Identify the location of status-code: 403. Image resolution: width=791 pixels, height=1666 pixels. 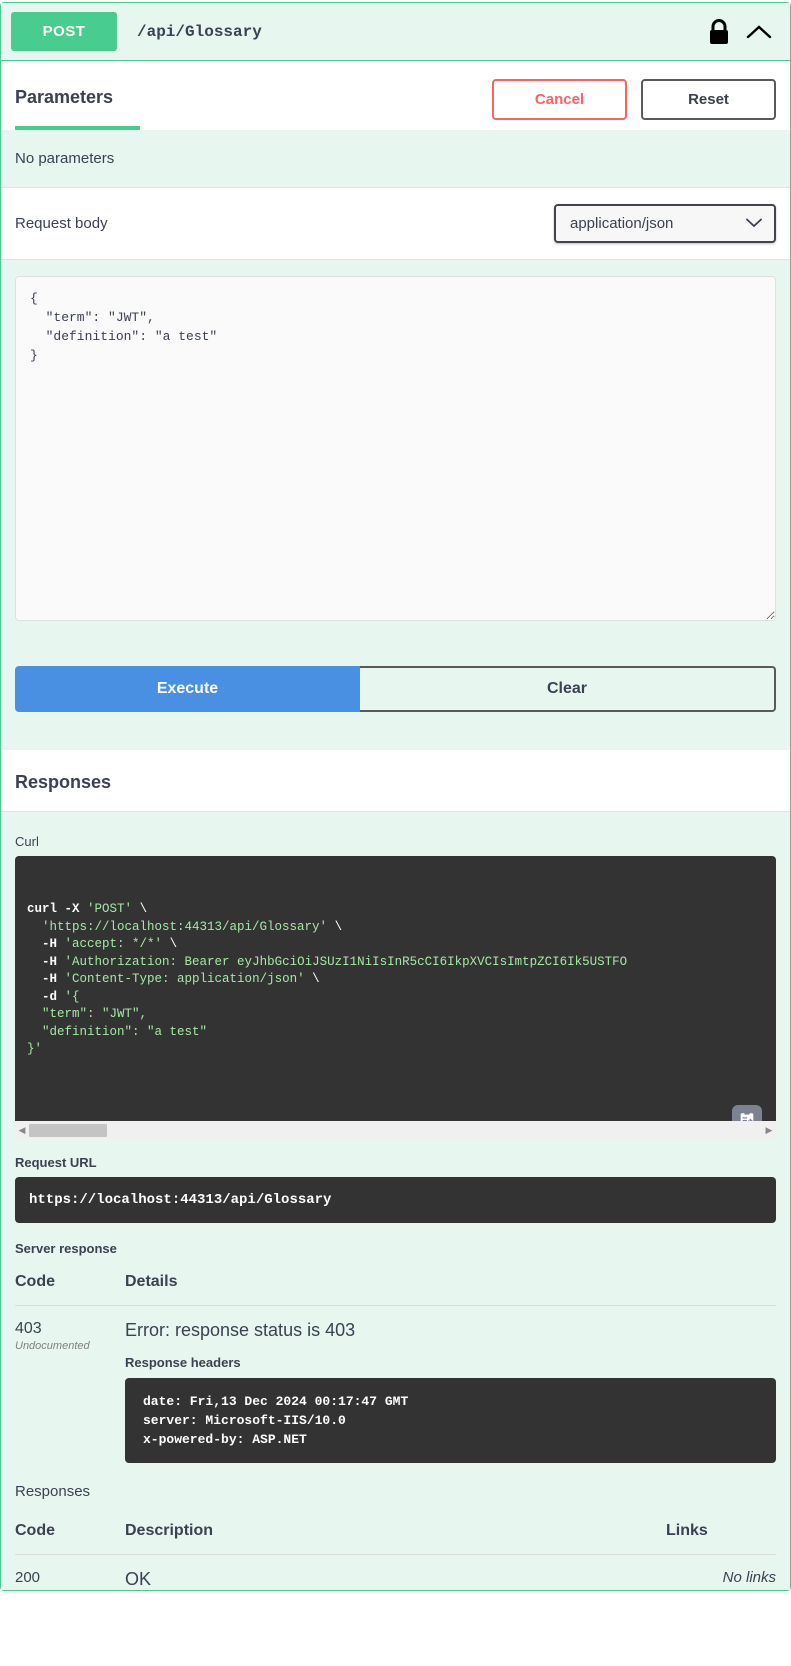
(28, 1328).